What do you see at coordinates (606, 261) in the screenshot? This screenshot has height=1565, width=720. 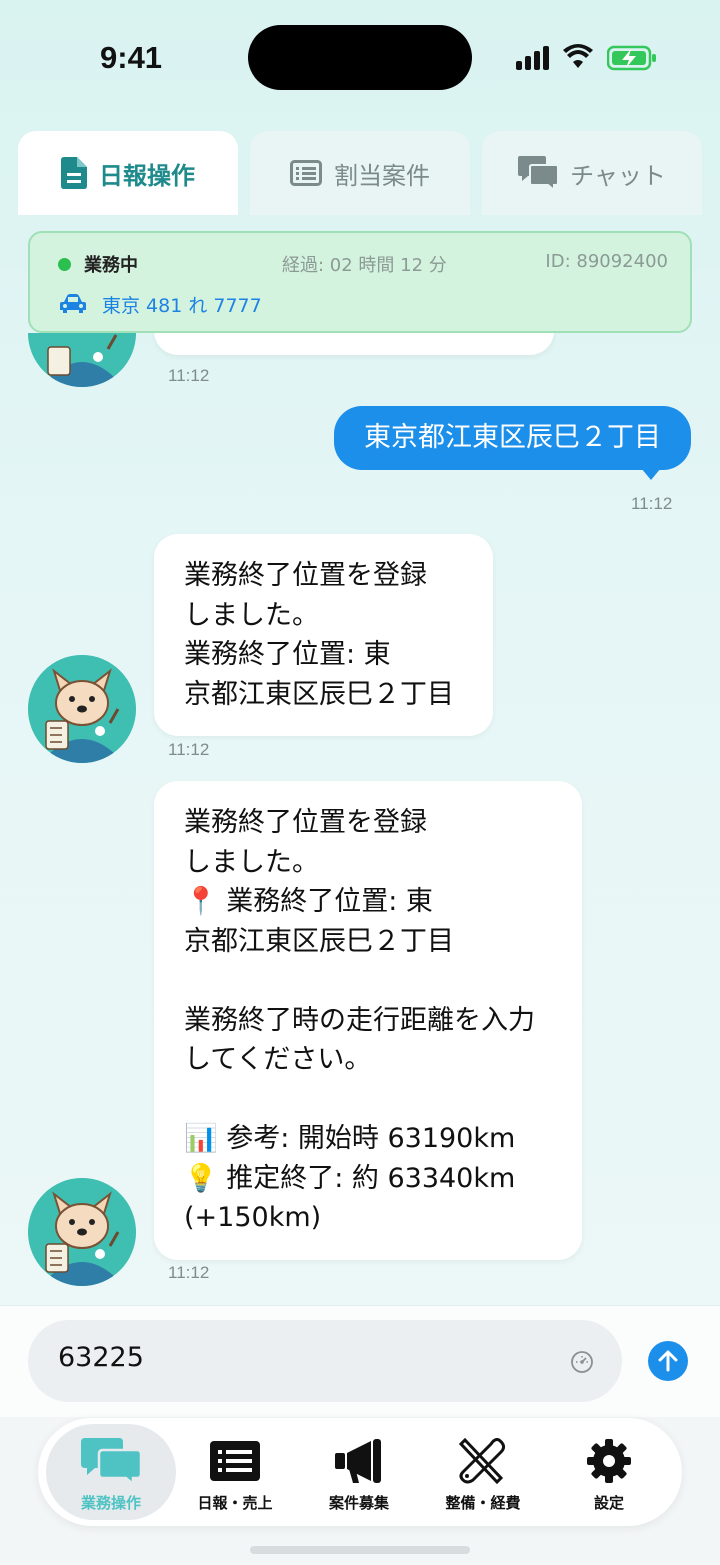 I see `driver-id: ID: 89092400` at bounding box center [606, 261].